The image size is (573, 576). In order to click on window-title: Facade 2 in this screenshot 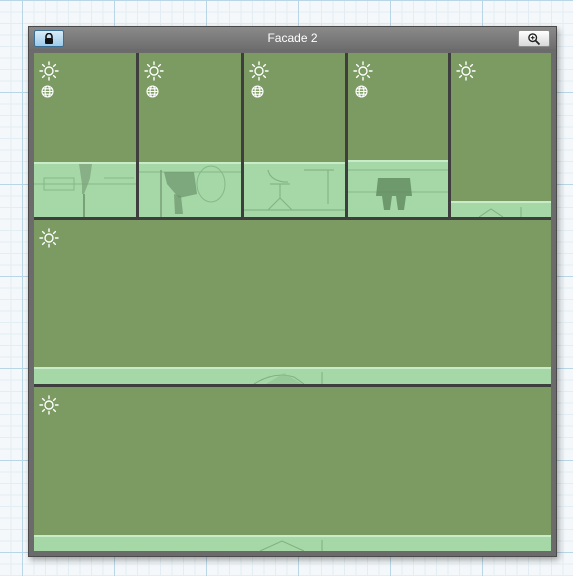, I will do `click(292, 38)`.